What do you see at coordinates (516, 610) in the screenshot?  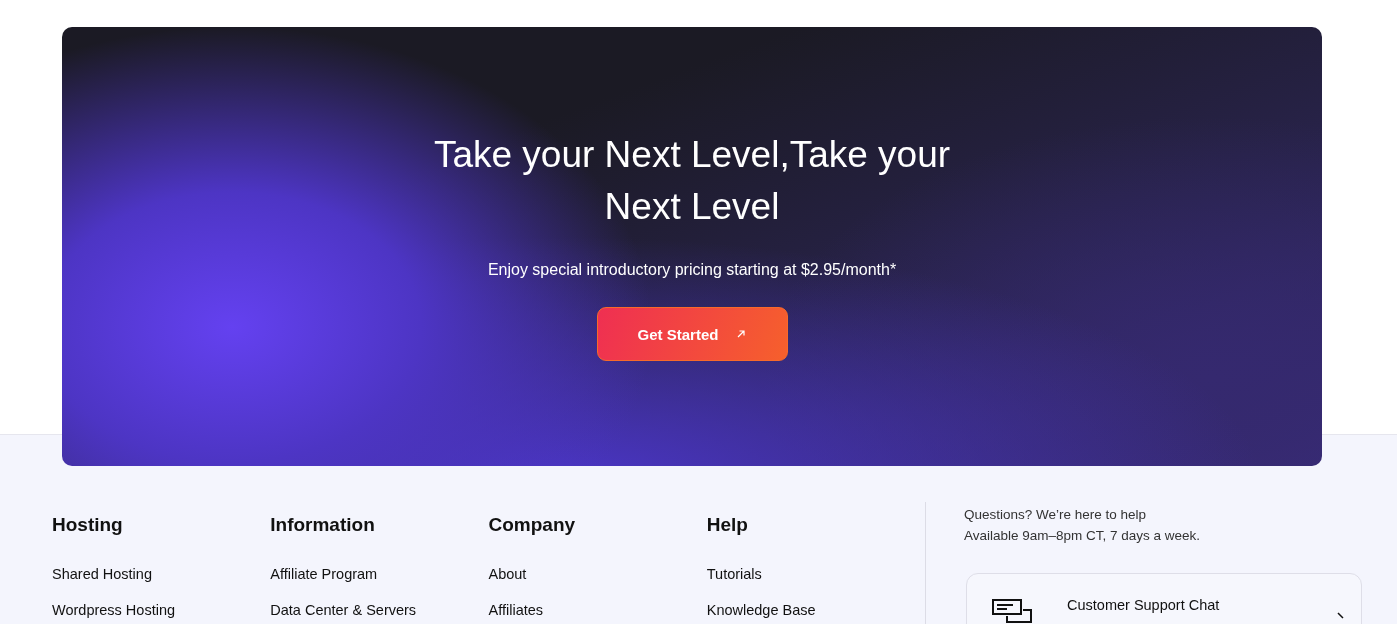 I see `footer-link: Affiliates` at bounding box center [516, 610].